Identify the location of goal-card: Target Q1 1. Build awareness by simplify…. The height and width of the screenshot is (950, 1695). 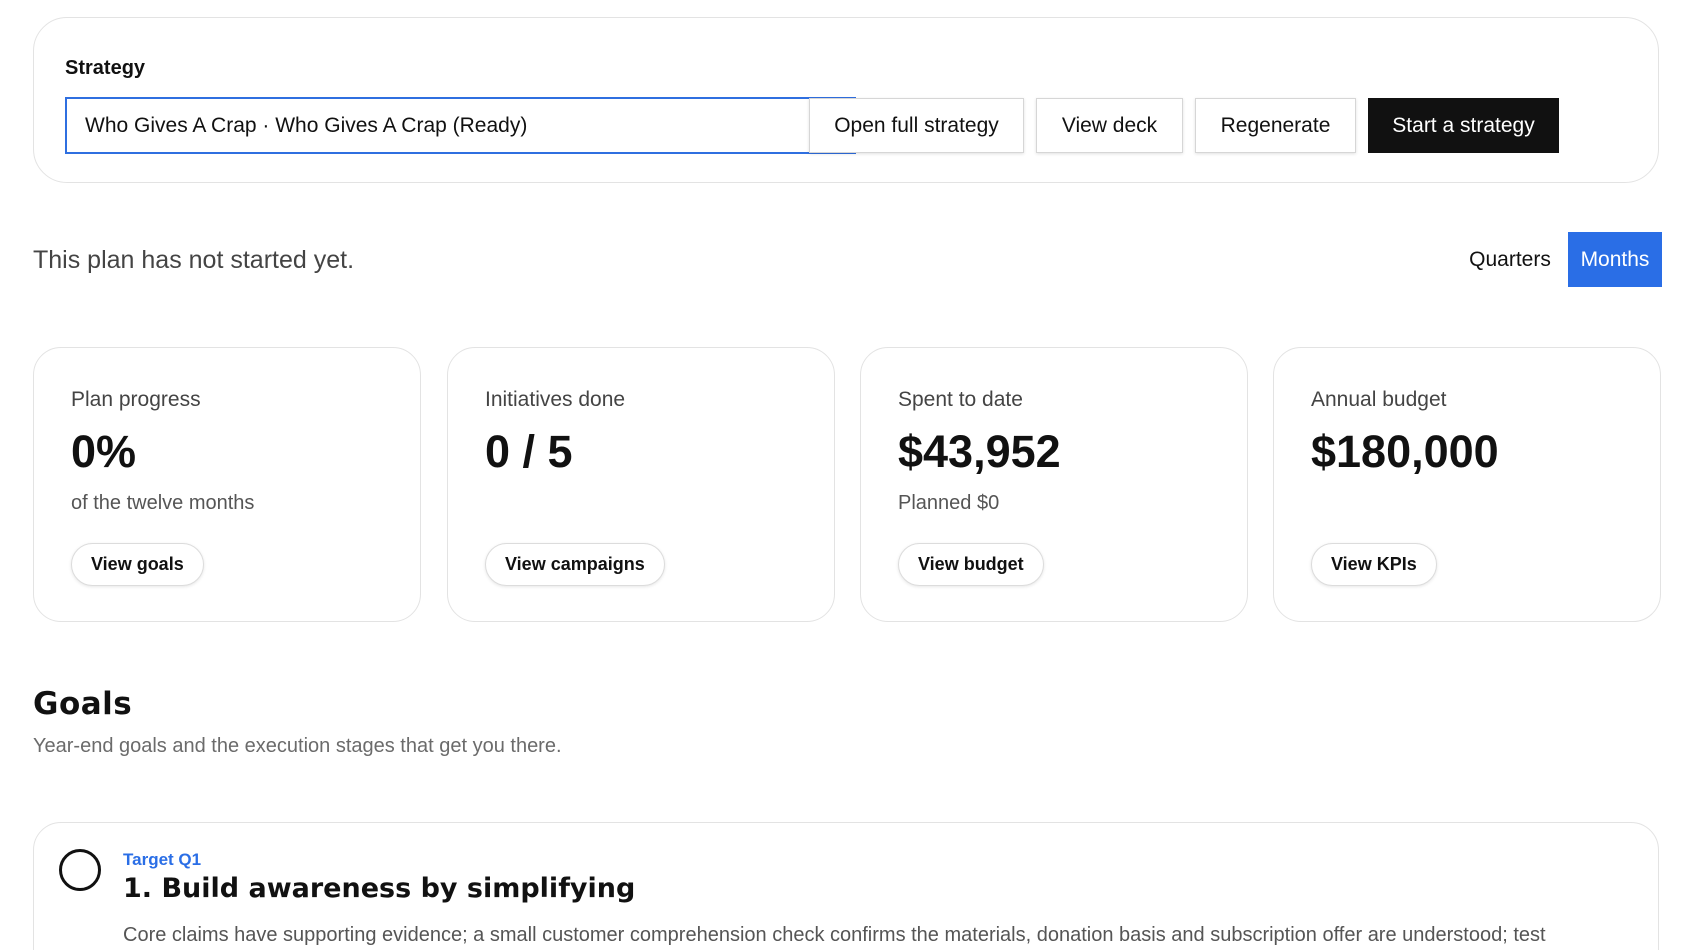
(846, 886).